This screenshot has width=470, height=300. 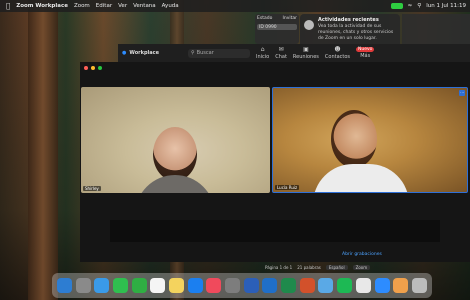 What do you see at coordinates (462, 93) in the screenshot?
I see `tile-options-icon: ⋯` at bounding box center [462, 93].